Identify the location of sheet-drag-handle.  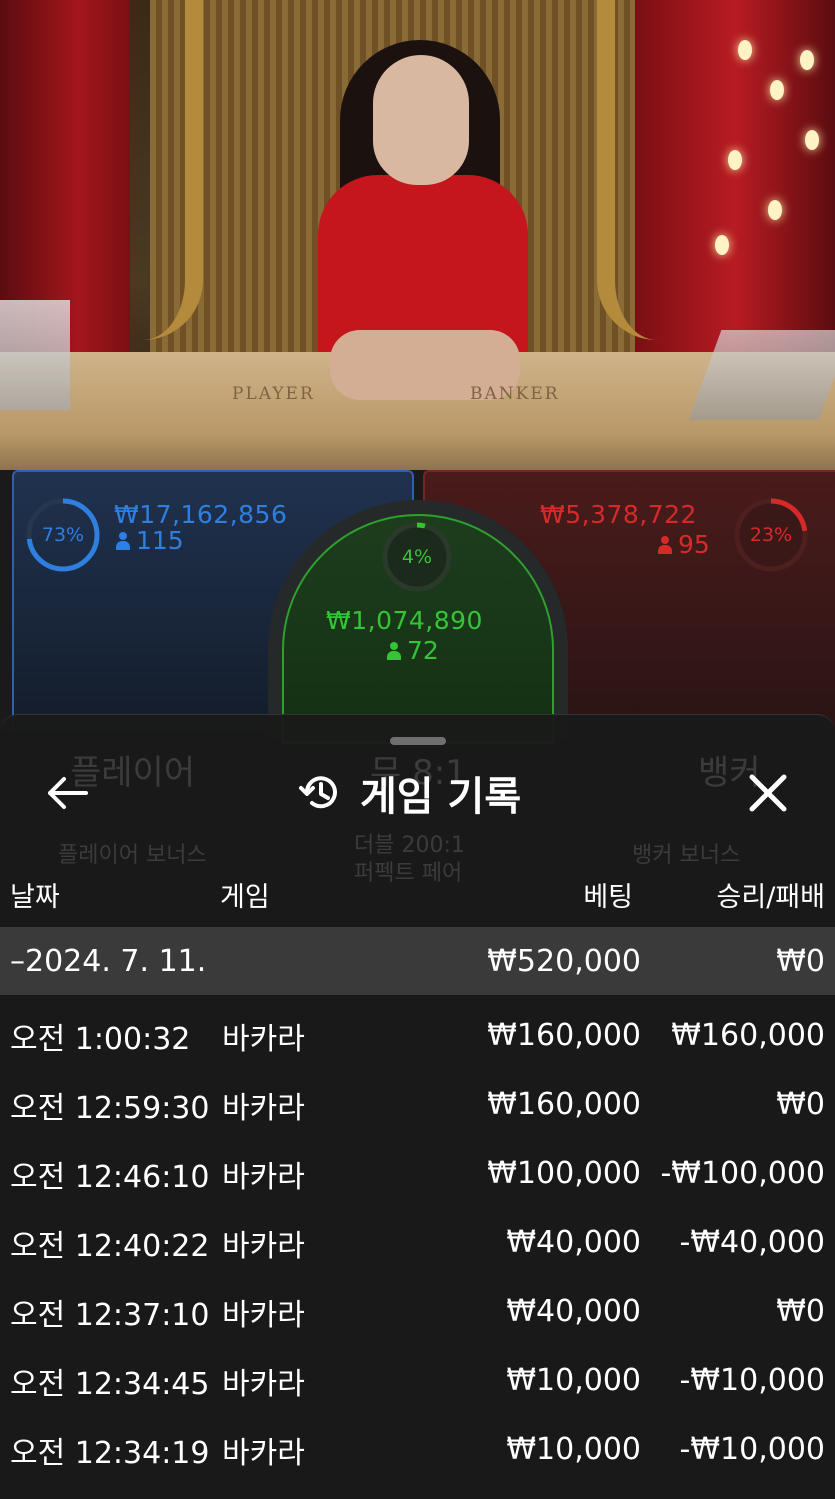
(418, 741).